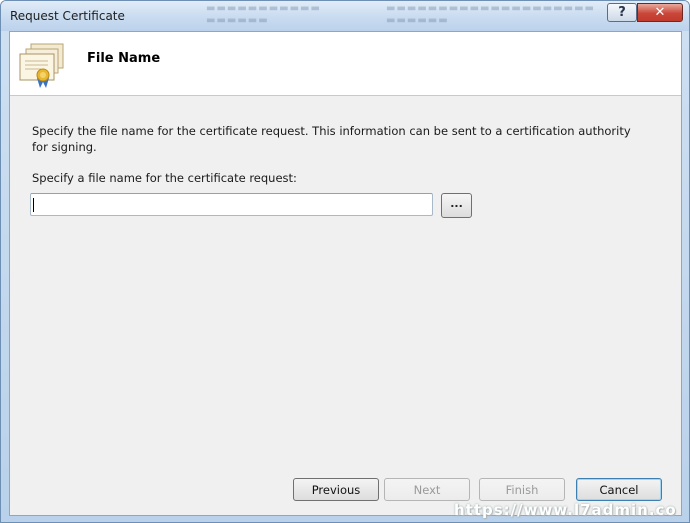  What do you see at coordinates (33, 205) in the screenshot?
I see `text-caret` at bounding box center [33, 205].